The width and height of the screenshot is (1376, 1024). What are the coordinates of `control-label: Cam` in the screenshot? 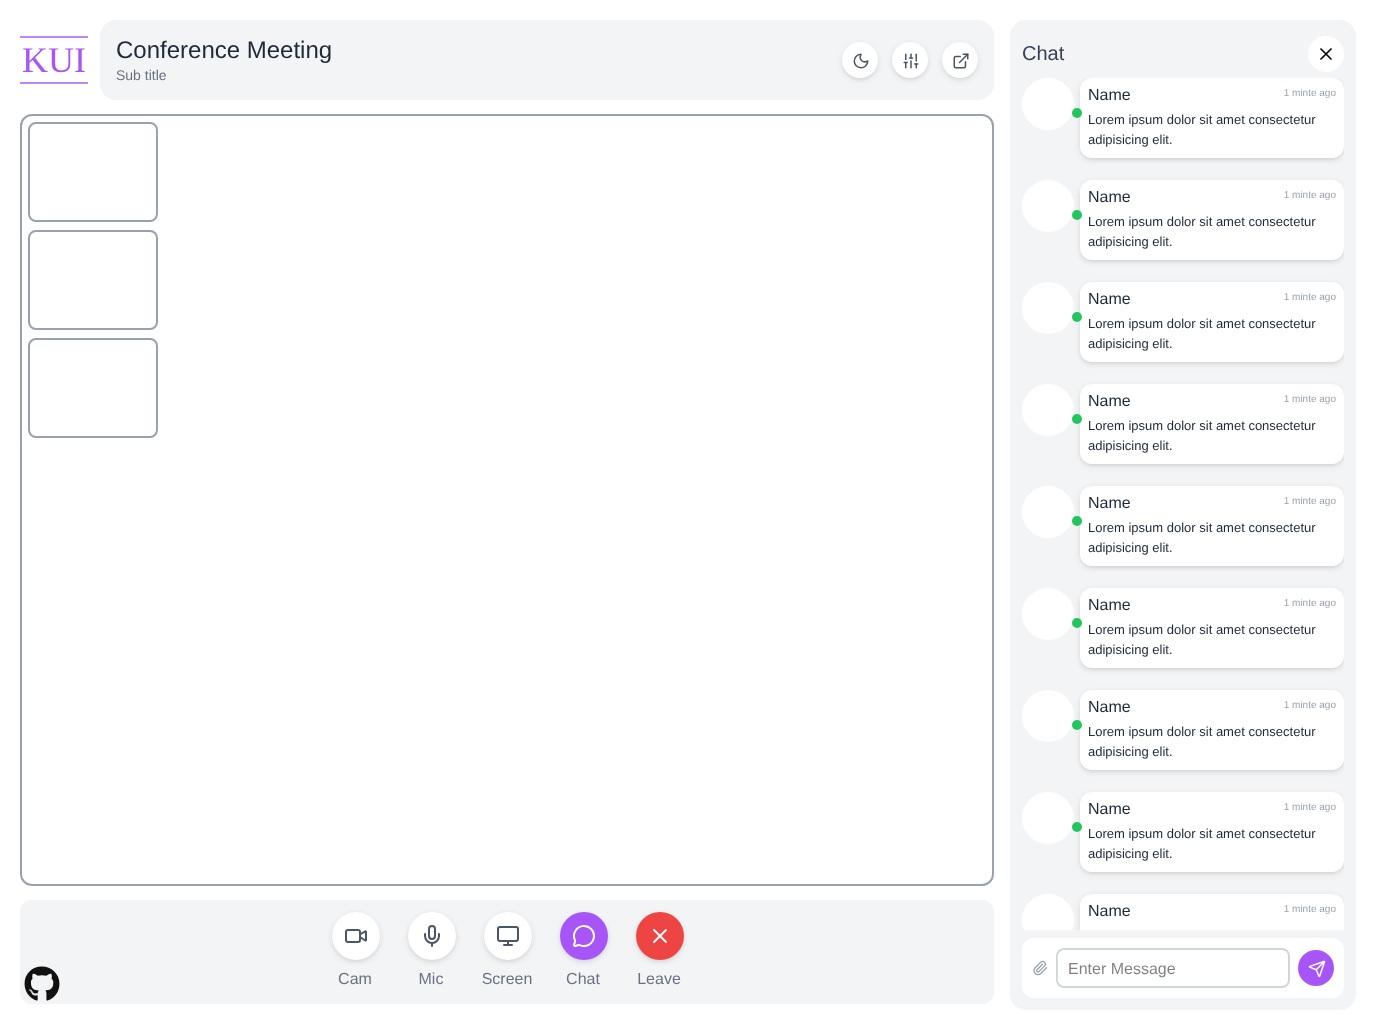 It's located at (355, 980).